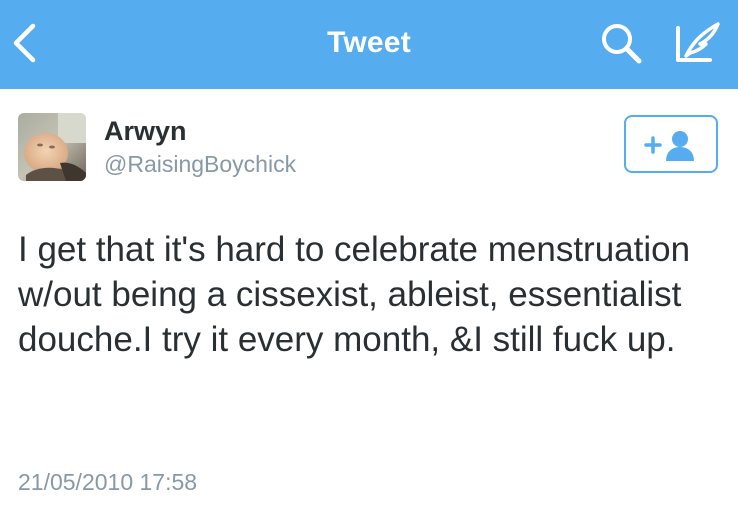 This screenshot has height=524, width=738. What do you see at coordinates (108, 482) in the screenshot?
I see `tweet-timestamp: 21/05/2010 17:58` at bounding box center [108, 482].